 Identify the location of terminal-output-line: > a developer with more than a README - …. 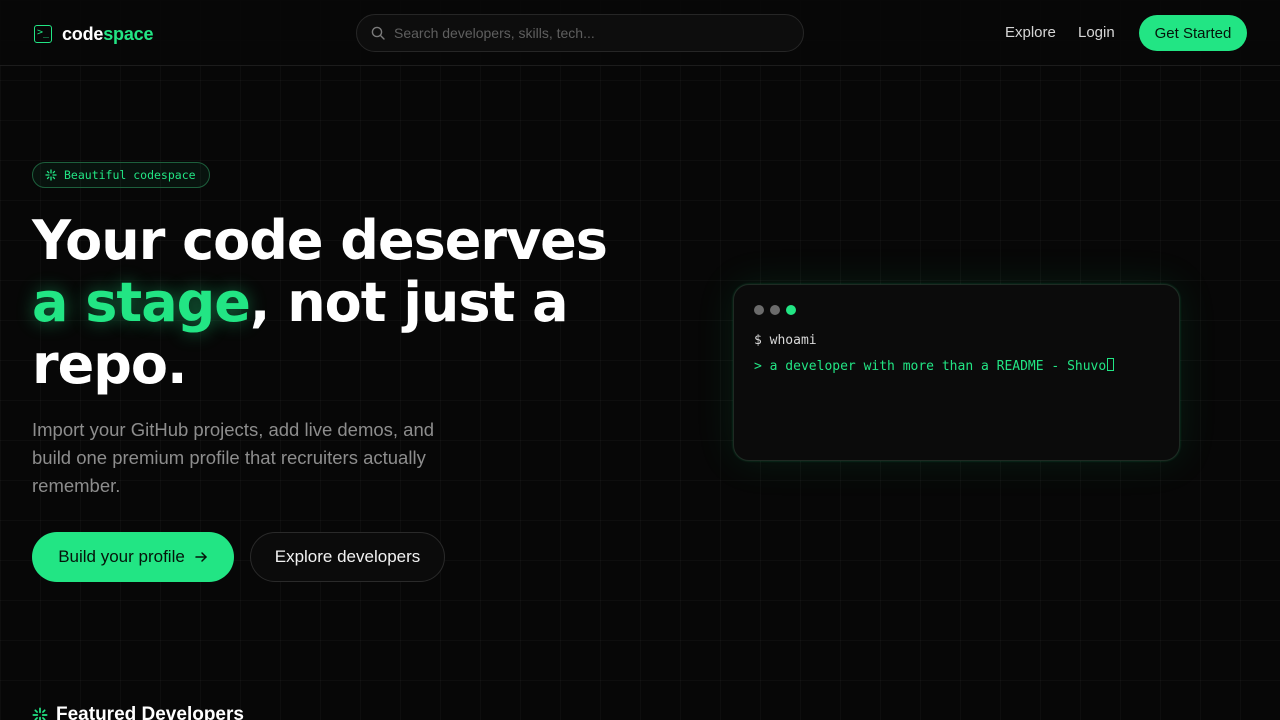
(934, 367).